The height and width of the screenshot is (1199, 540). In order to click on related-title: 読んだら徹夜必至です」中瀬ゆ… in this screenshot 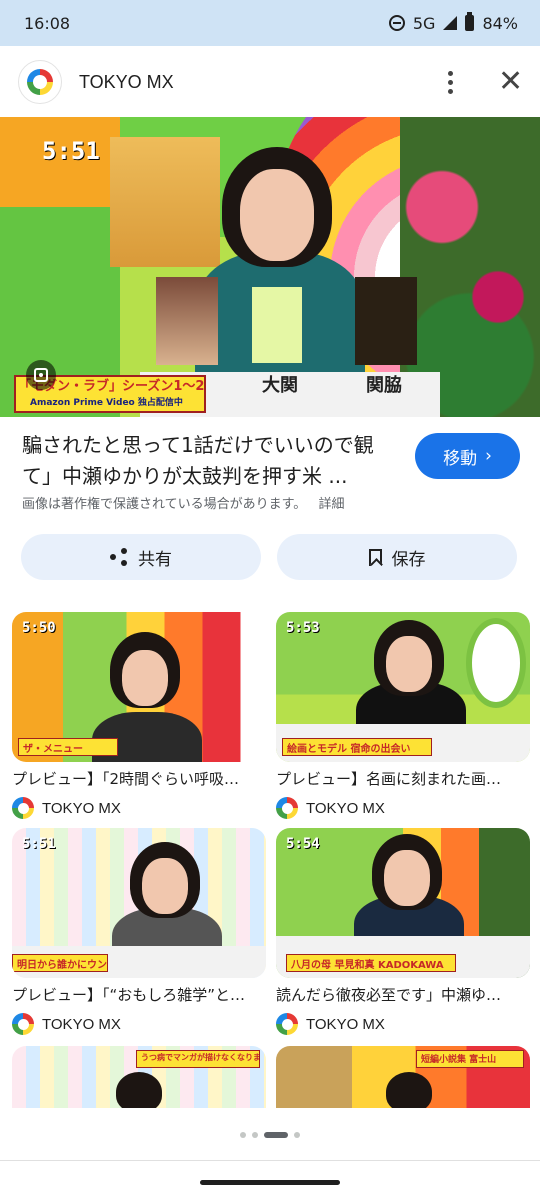, I will do `click(403, 994)`.